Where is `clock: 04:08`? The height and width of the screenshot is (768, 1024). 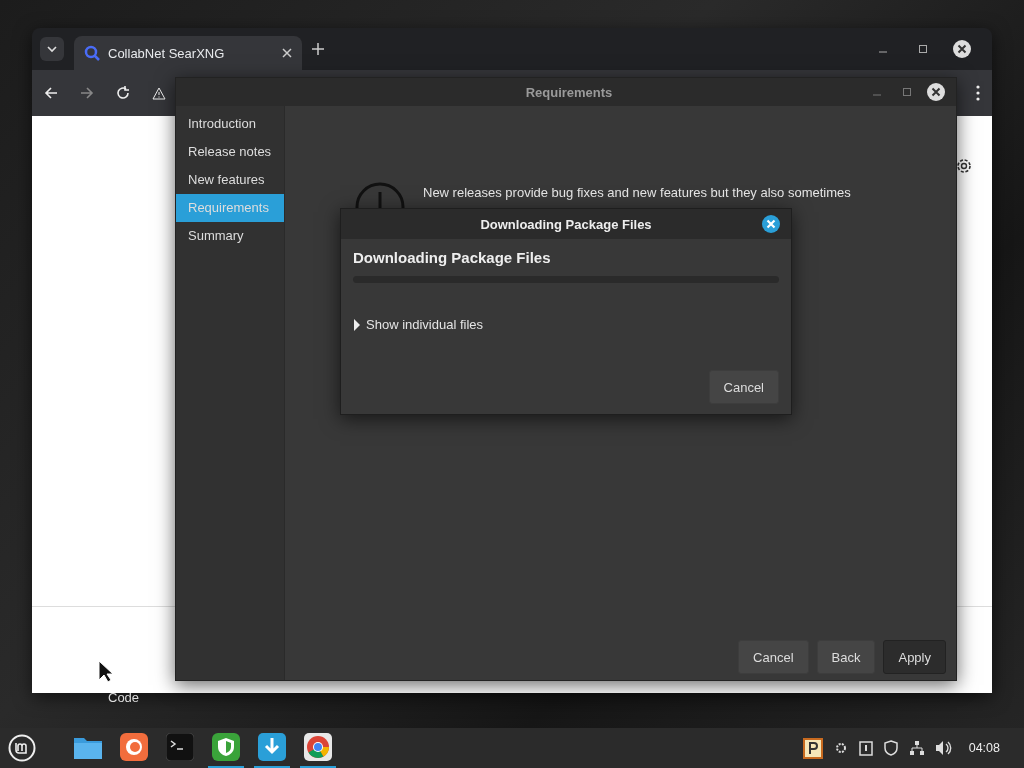 clock: 04:08 is located at coordinates (984, 748).